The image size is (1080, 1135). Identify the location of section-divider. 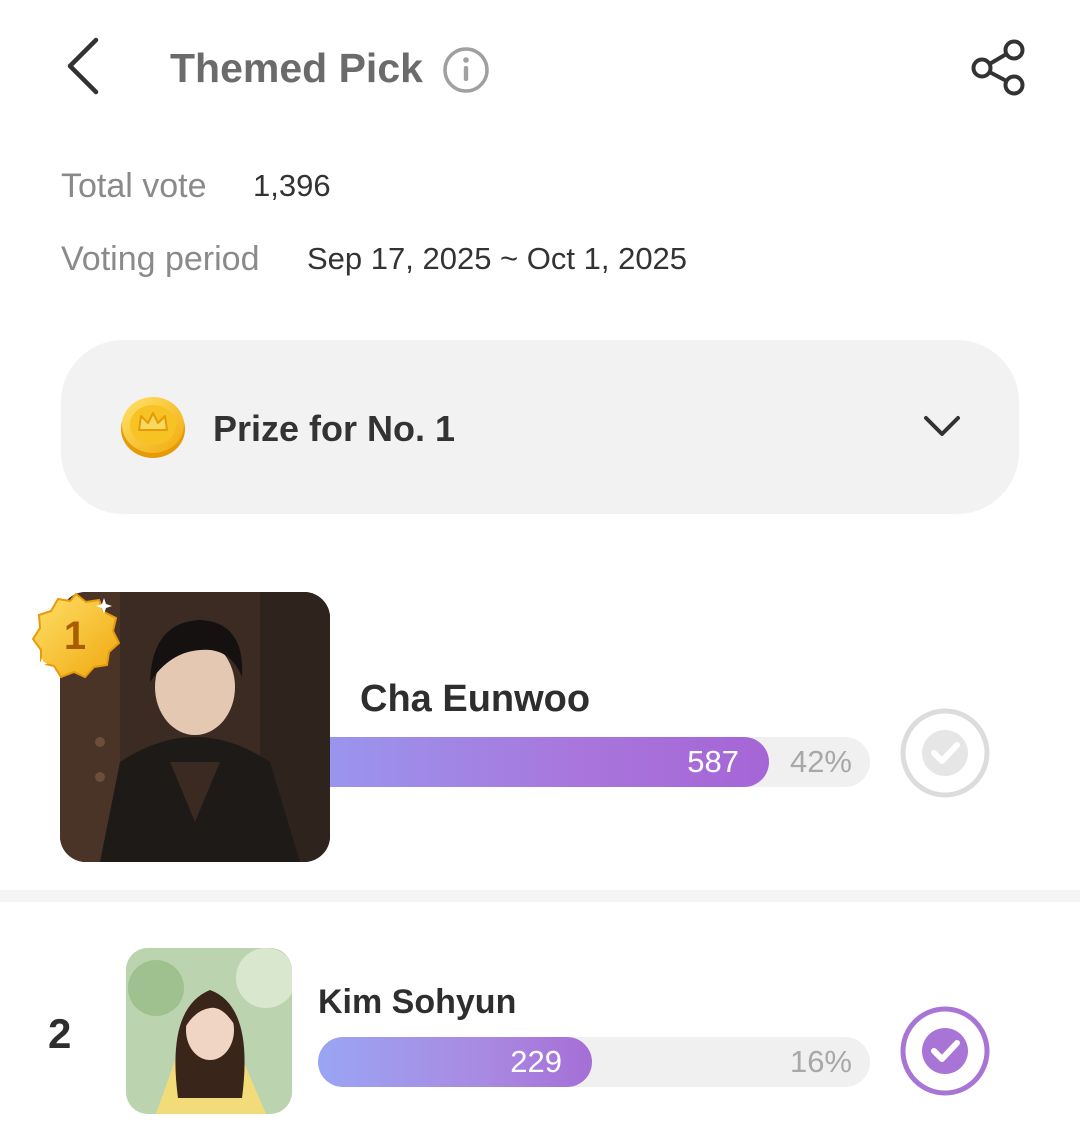
(540, 896).